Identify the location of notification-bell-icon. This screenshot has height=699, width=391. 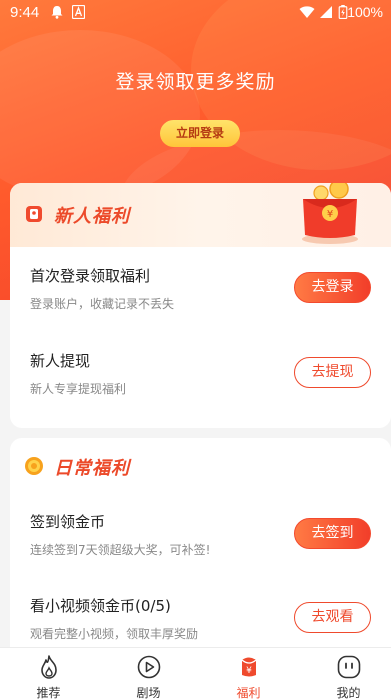
(57, 12).